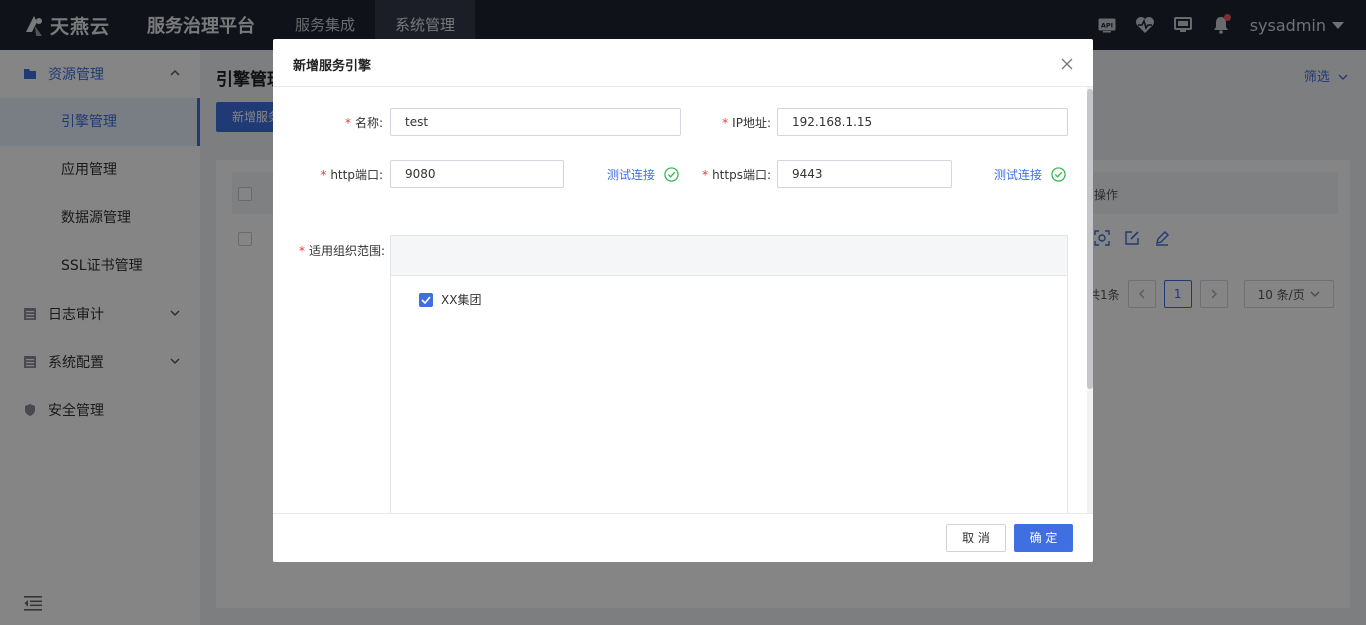  I want to click on org-scope-label: * 适用组织范围:, so click(341, 251).